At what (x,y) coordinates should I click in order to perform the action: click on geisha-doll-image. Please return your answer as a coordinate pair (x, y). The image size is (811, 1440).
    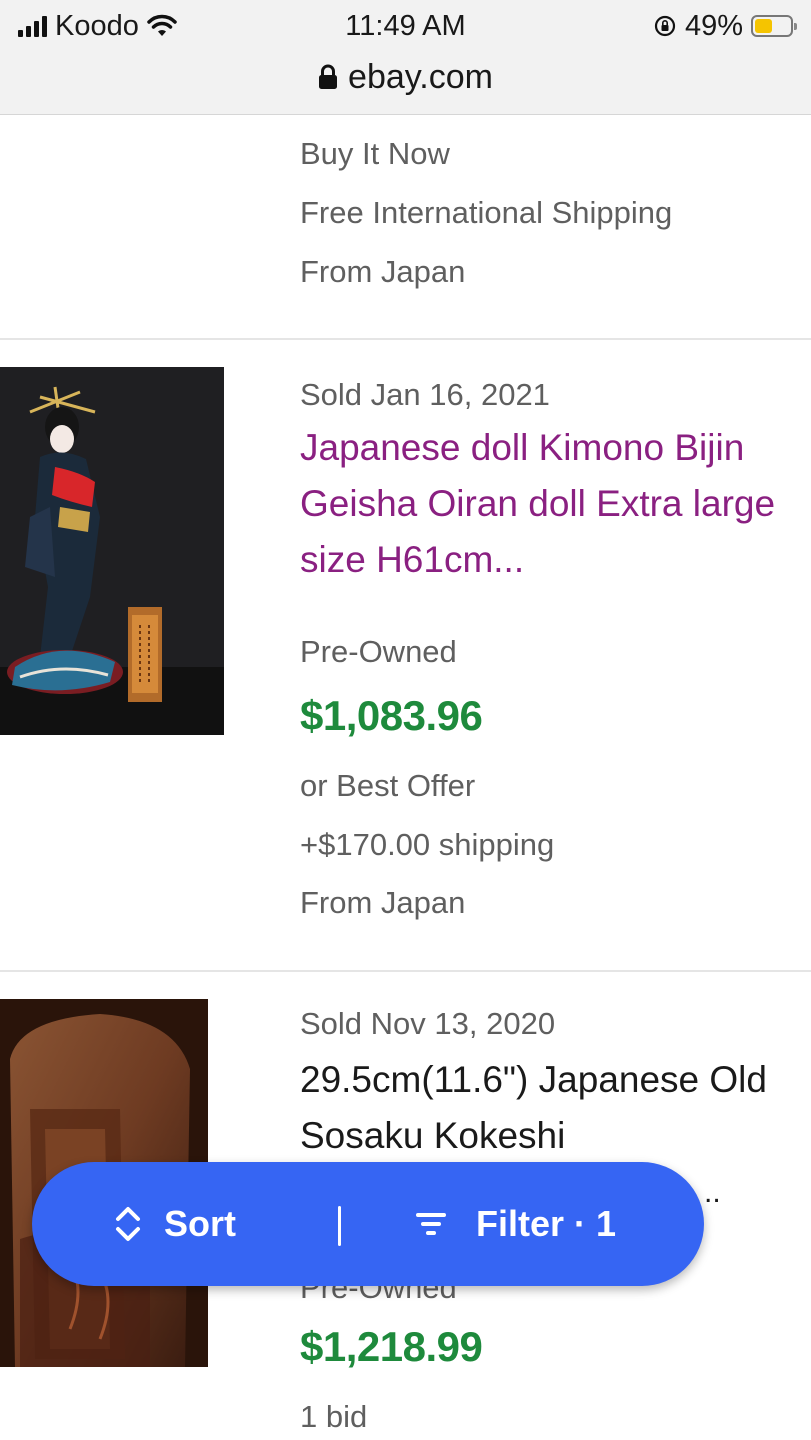
    Looking at the image, I should click on (112, 551).